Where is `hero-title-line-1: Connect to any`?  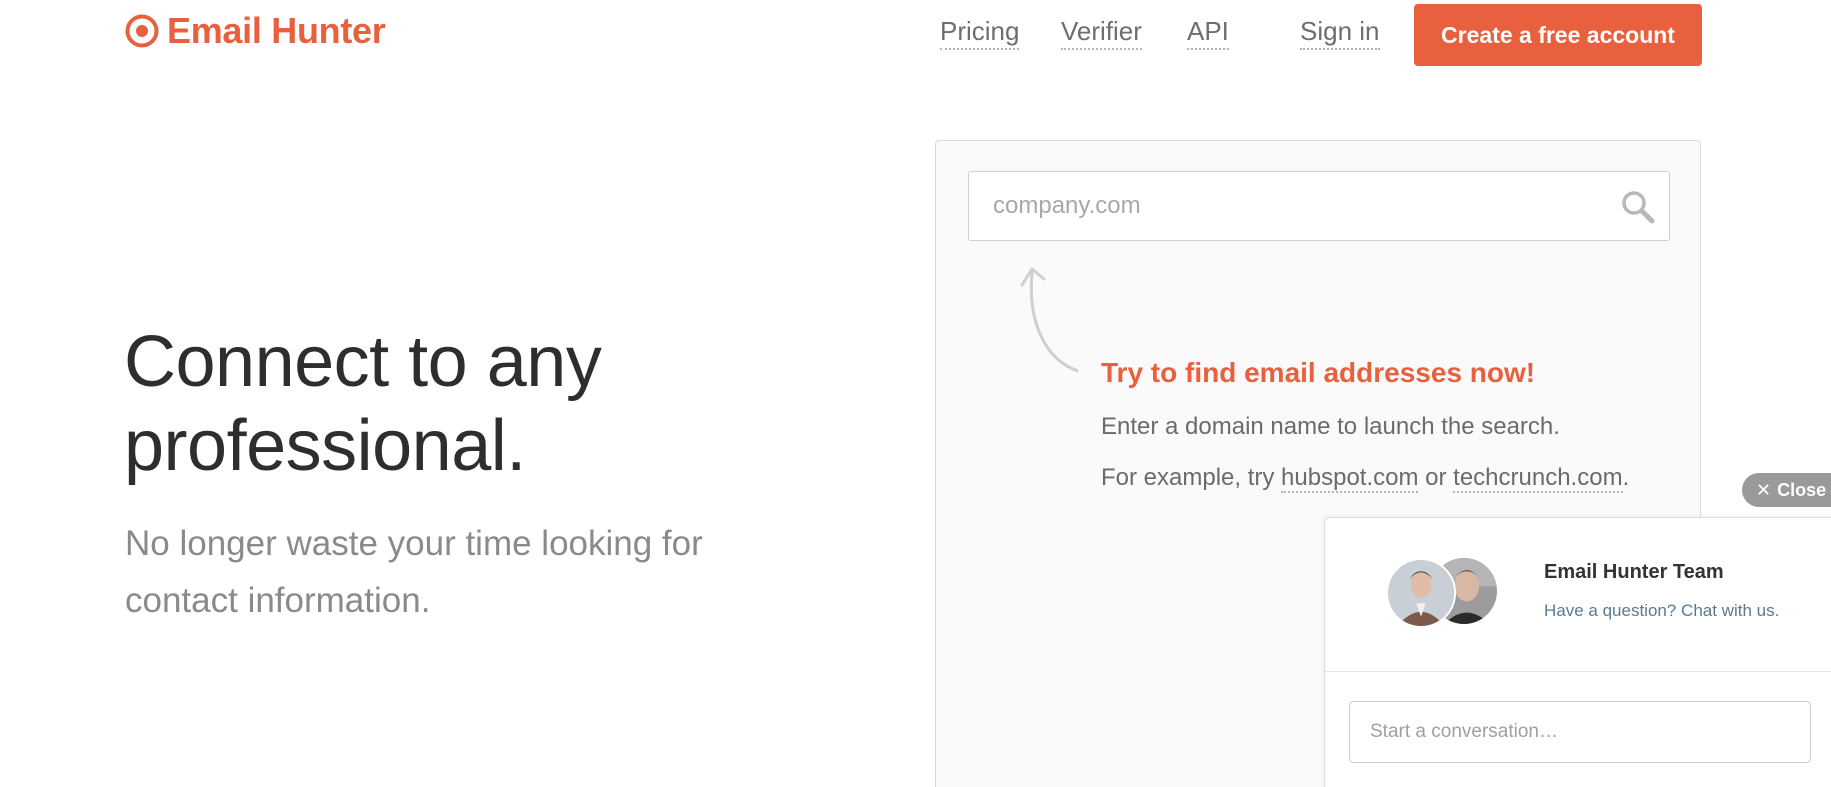 hero-title-line-1: Connect to any is located at coordinates (363, 362).